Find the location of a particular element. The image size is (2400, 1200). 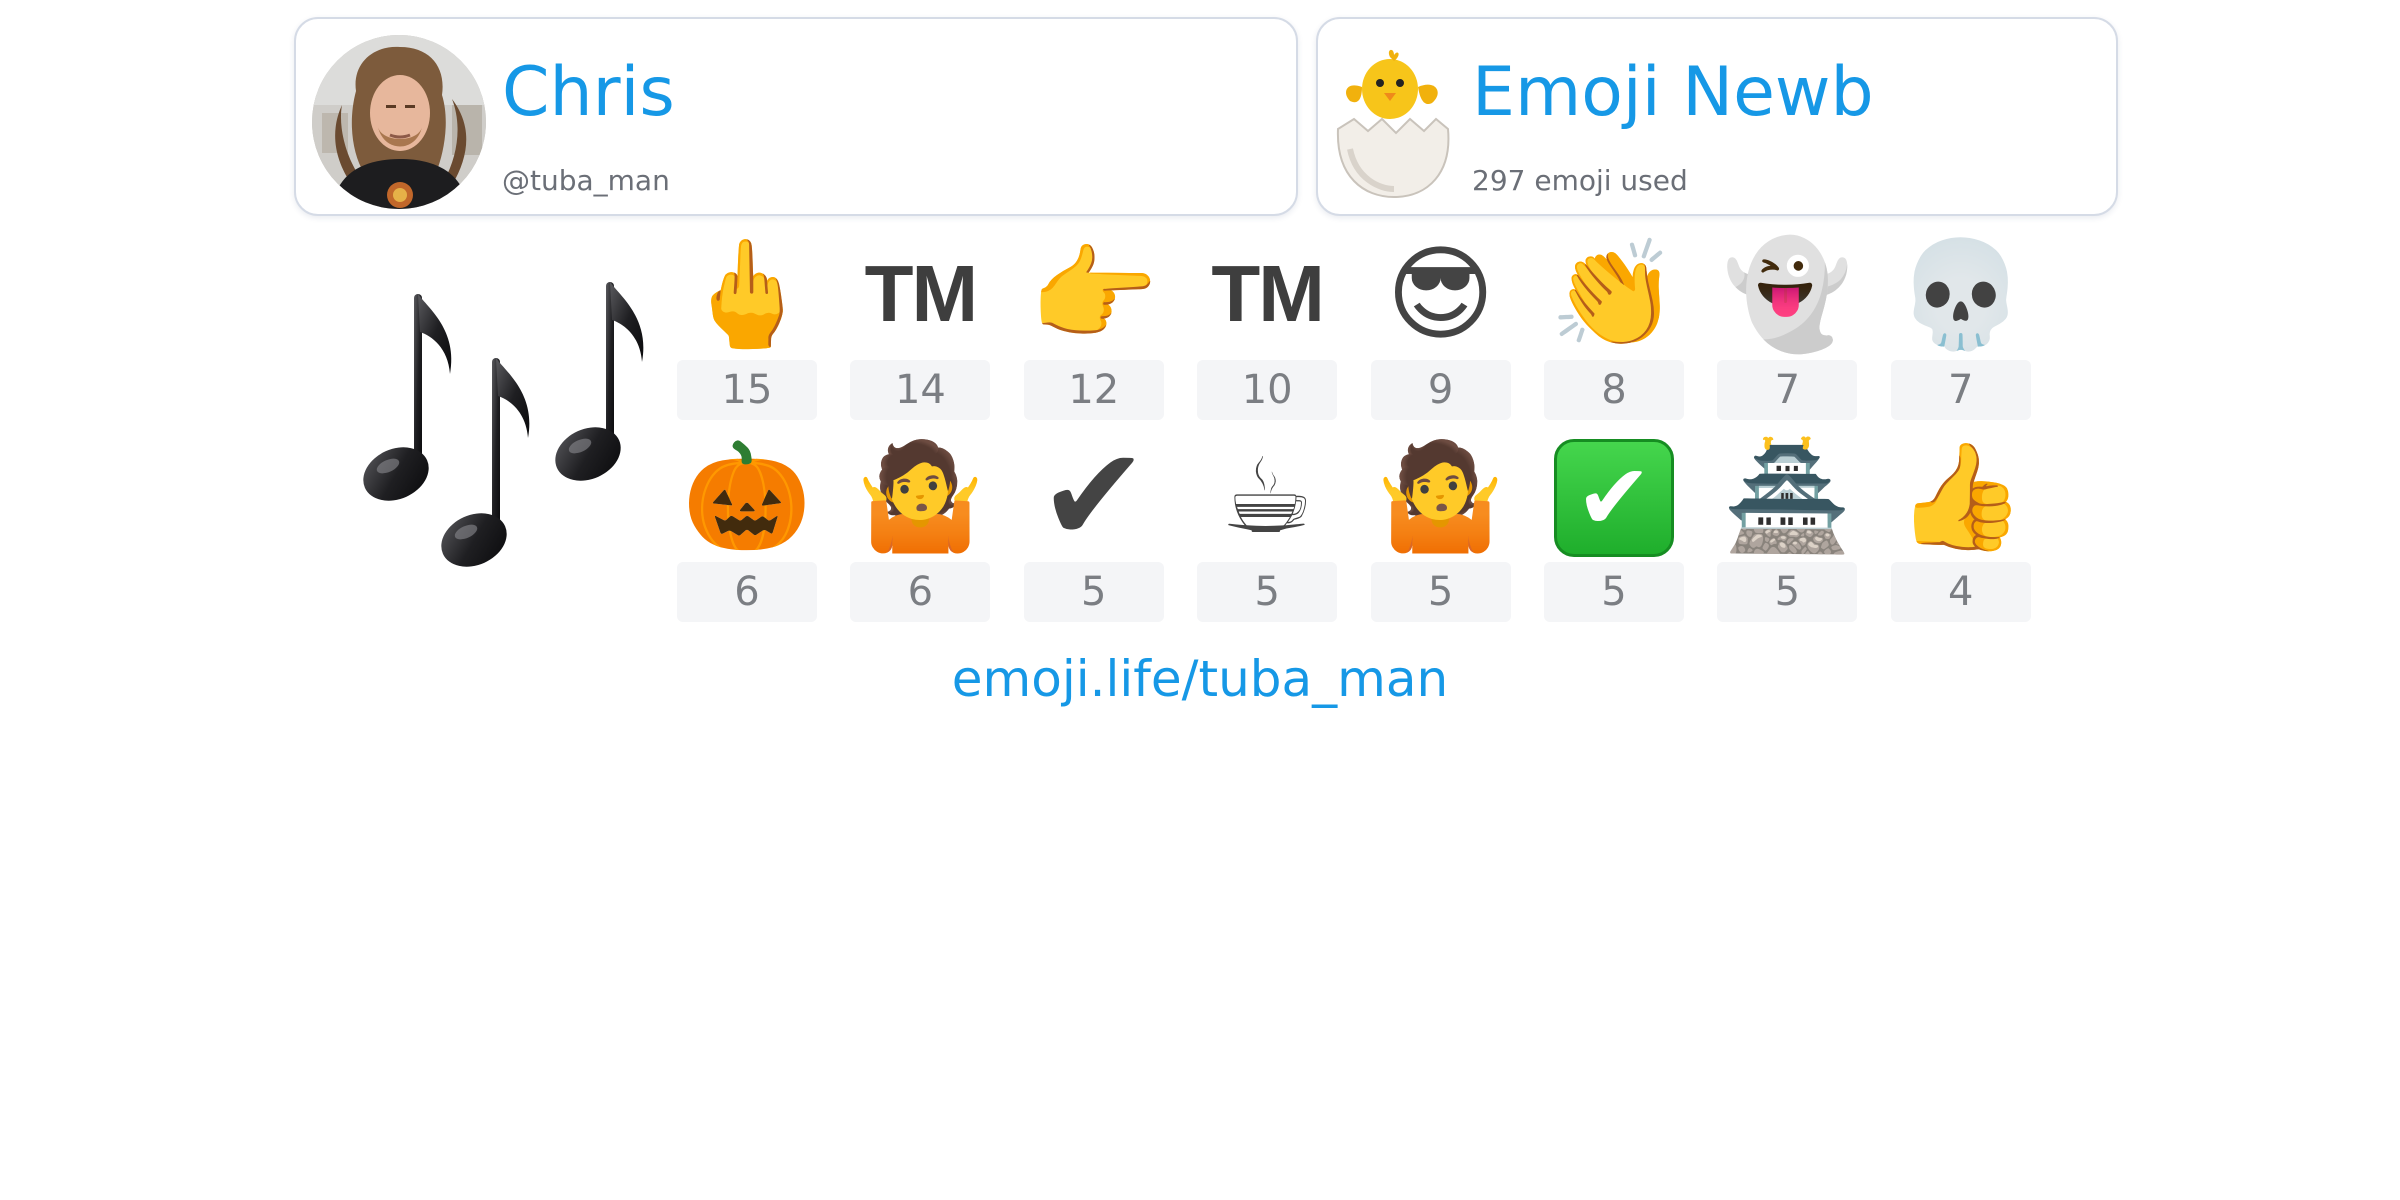

clapping-hands-icon: 👏 is located at coordinates (1614, 293).